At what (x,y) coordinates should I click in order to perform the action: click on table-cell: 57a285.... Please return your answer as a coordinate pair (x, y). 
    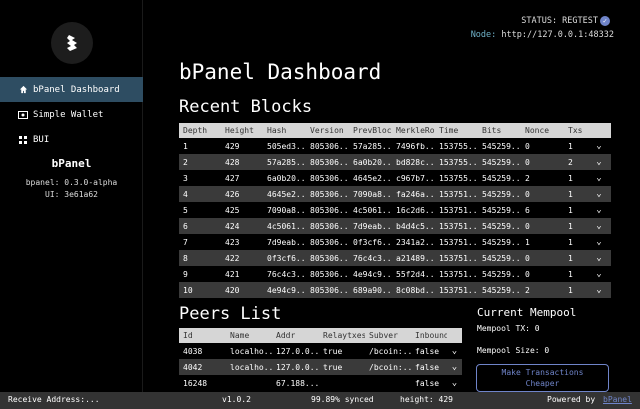
    Looking at the image, I should click on (284, 162).